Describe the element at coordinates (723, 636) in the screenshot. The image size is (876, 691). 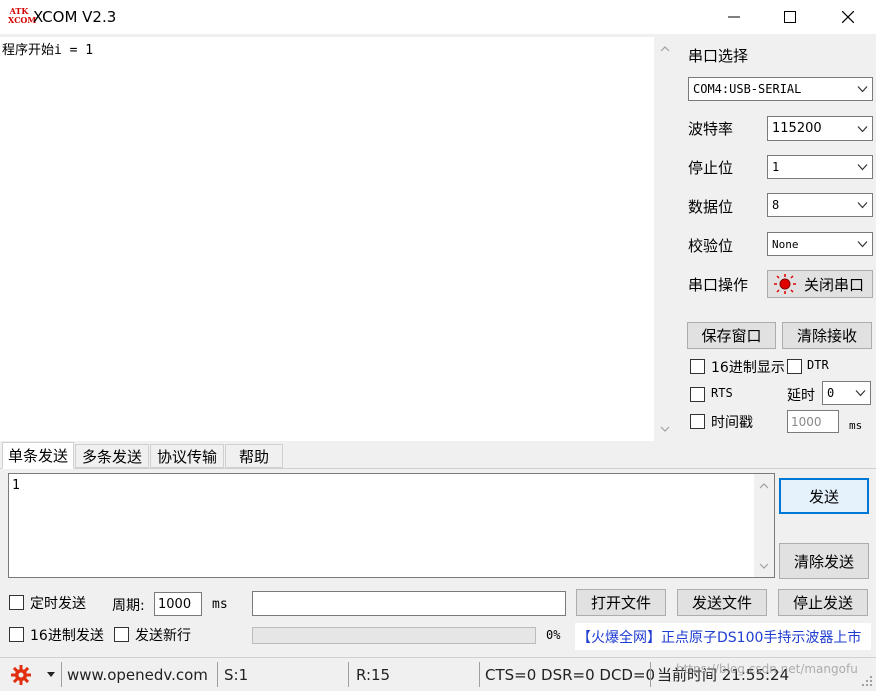
I see `ad-link: 【火爆全网】正点原子DS100手持示波器上市` at that location.